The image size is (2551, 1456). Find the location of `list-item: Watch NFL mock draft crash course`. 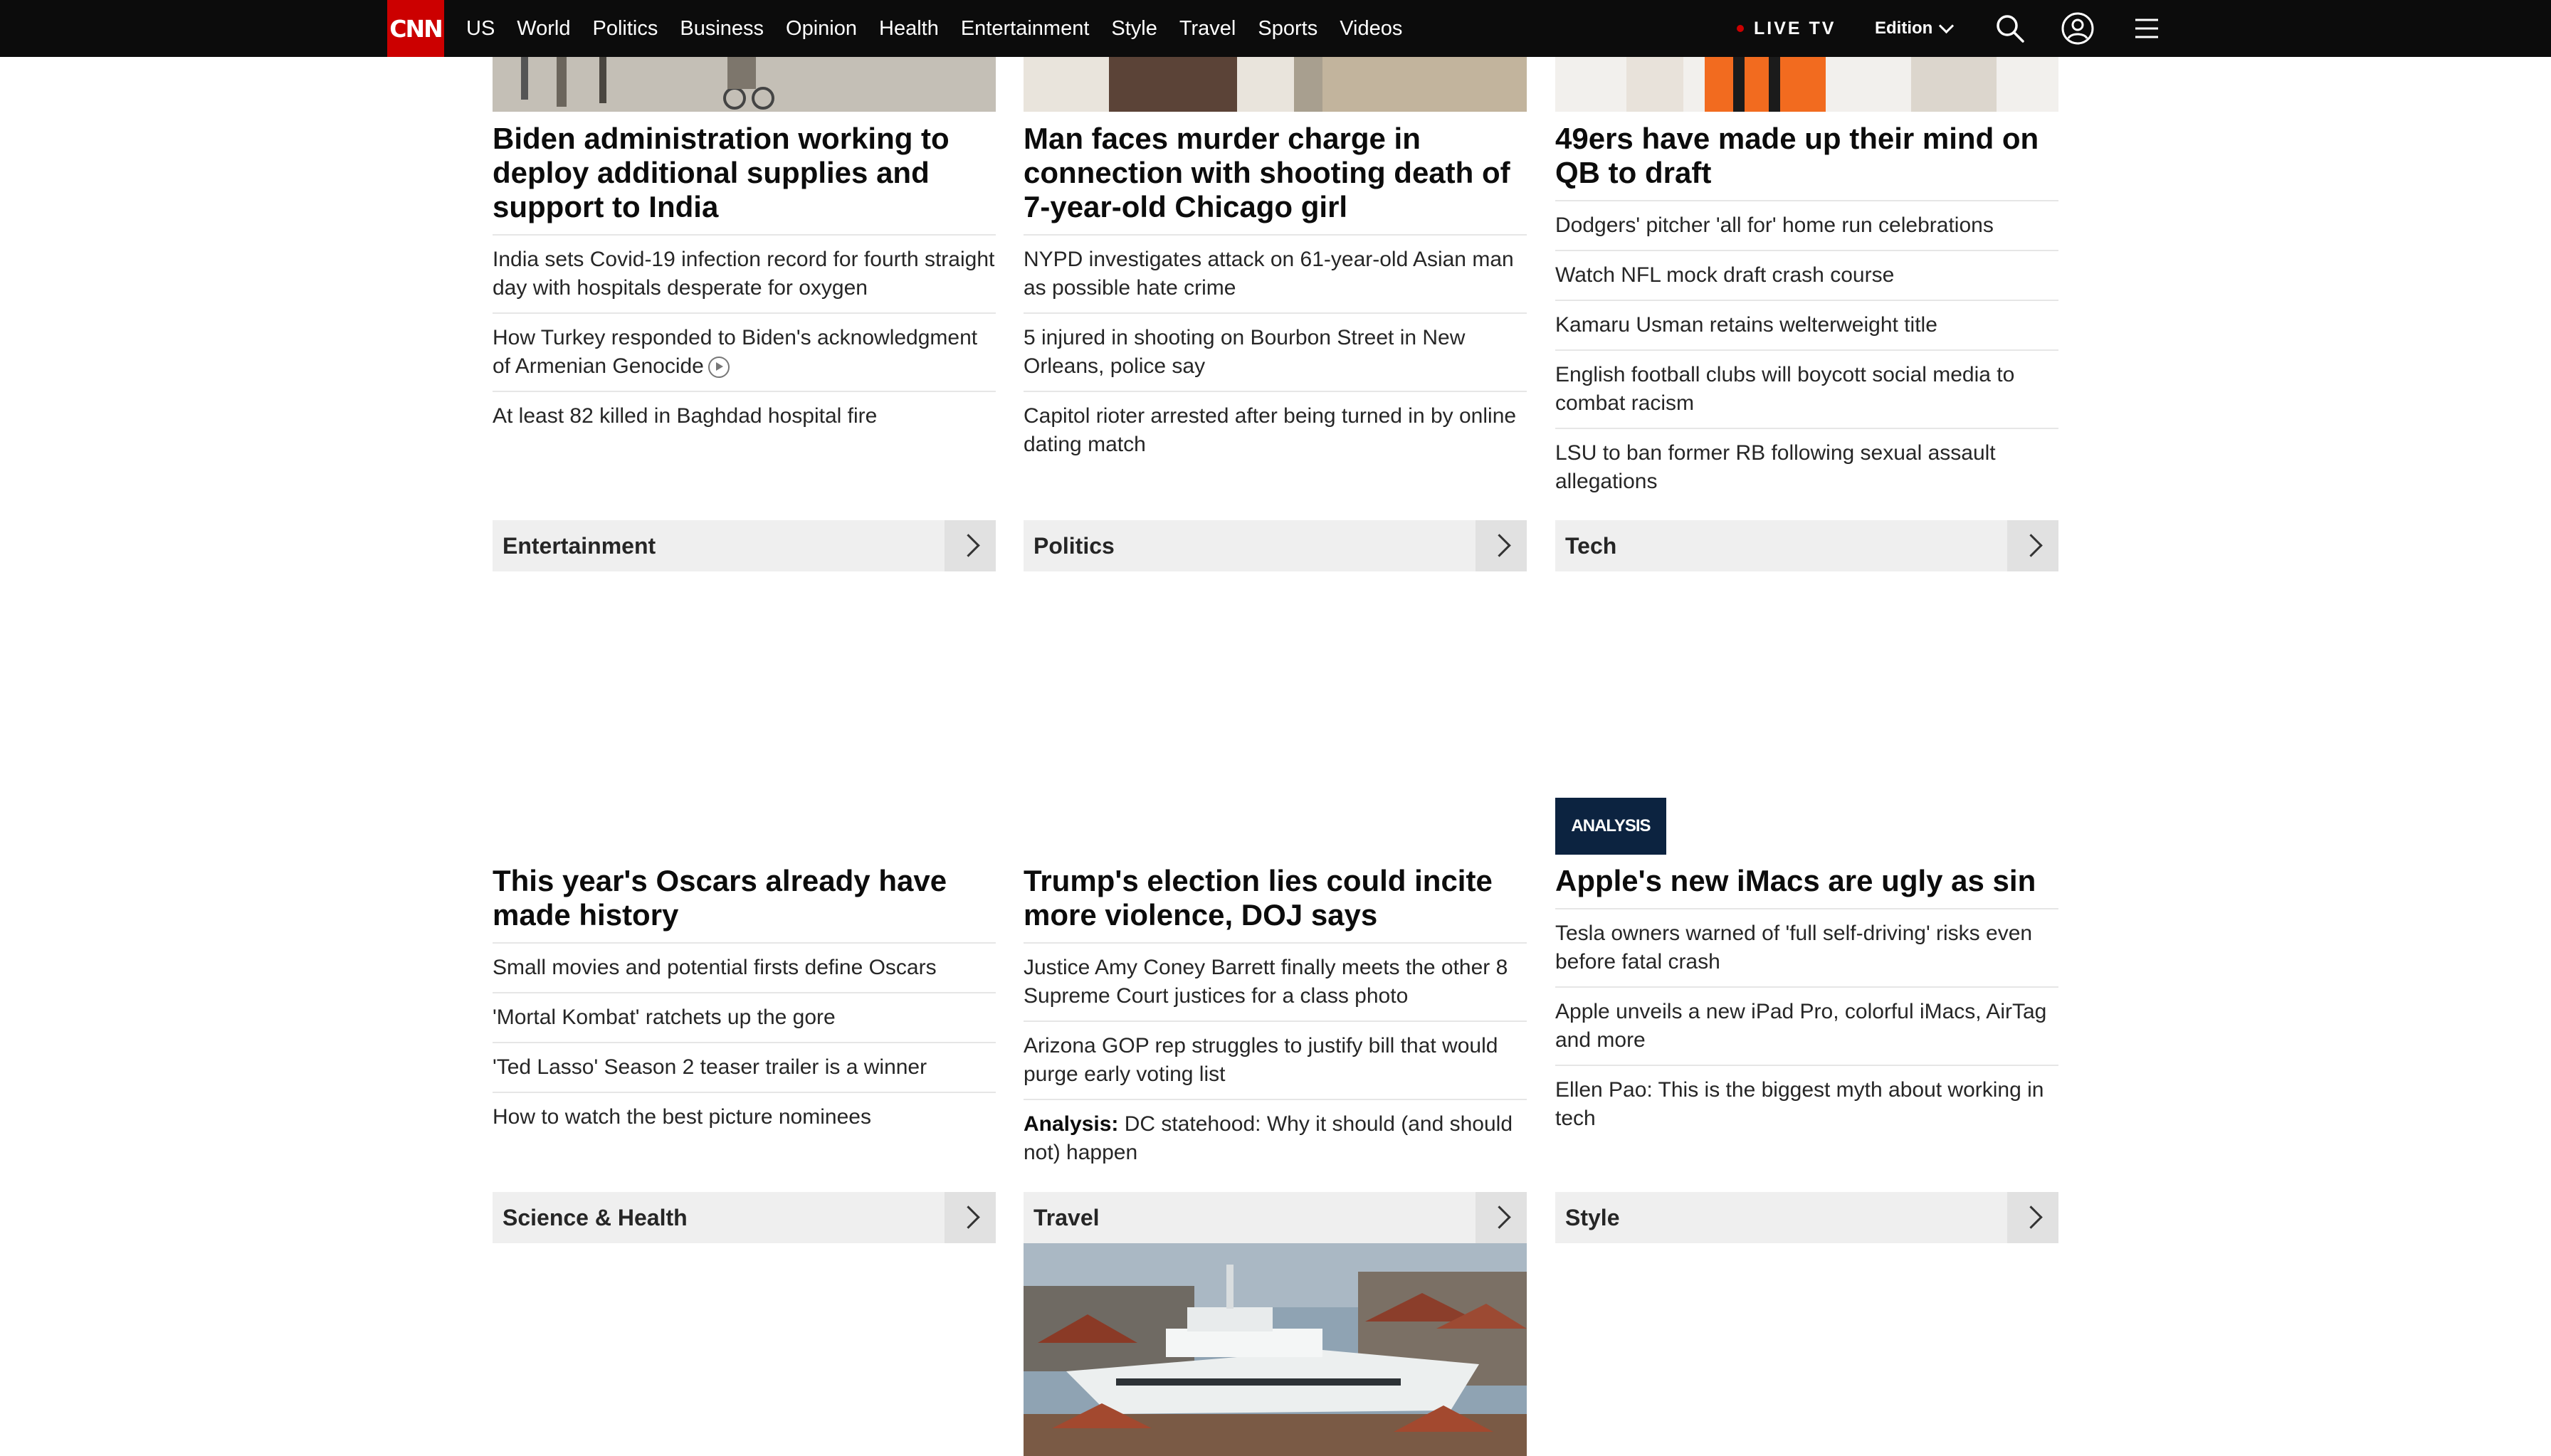

list-item: Watch NFL mock draft crash course is located at coordinates (1807, 275).